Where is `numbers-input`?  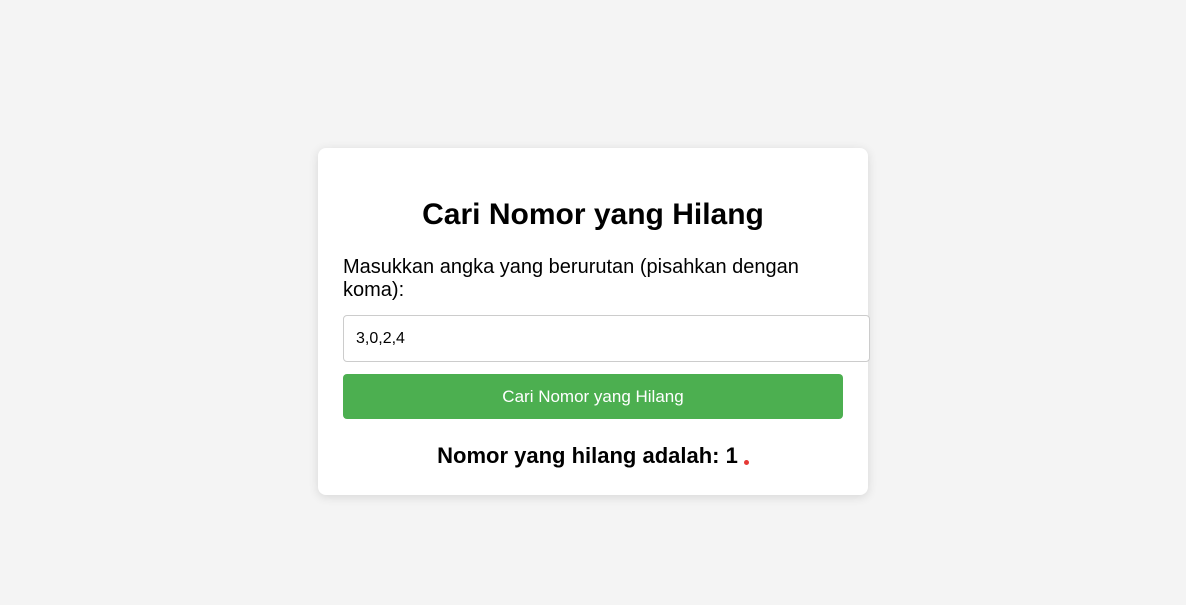 numbers-input is located at coordinates (606, 338).